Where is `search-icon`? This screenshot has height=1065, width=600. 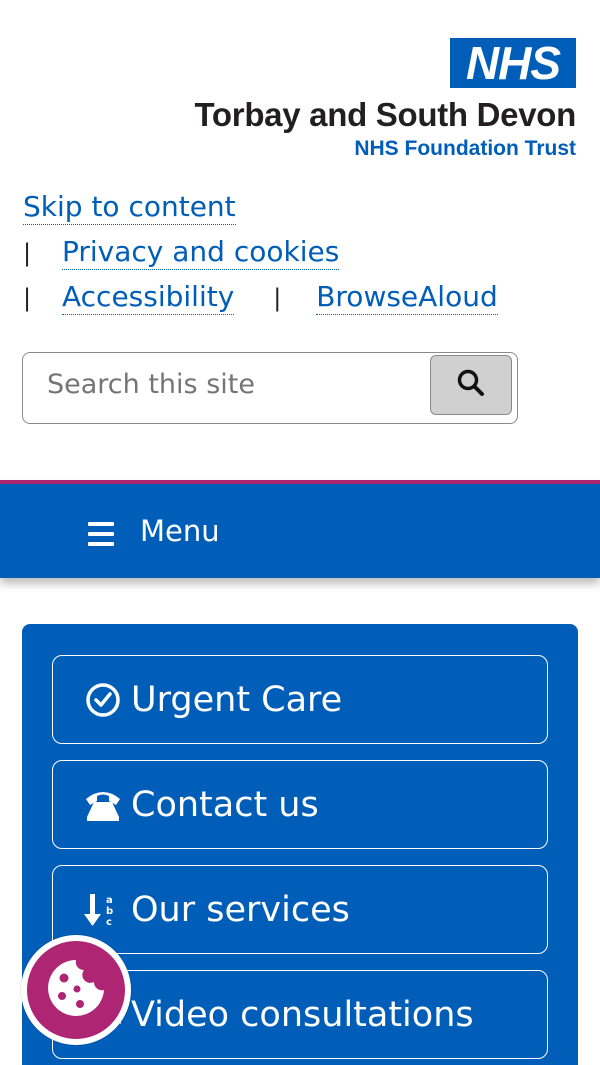 search-icon is located at coordinates (471, 385).